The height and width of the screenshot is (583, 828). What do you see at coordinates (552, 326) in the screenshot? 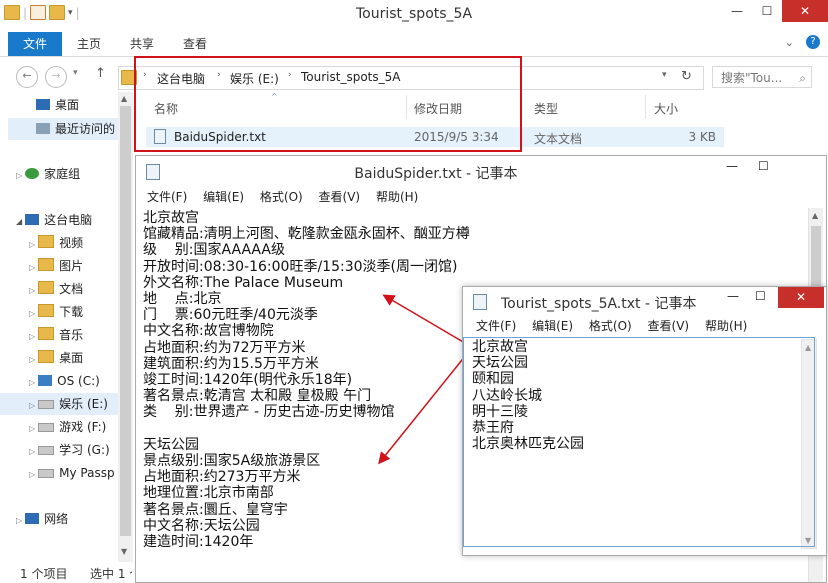
I see `menu-edit: 编辑(E)` at bounding box center [552, 326].